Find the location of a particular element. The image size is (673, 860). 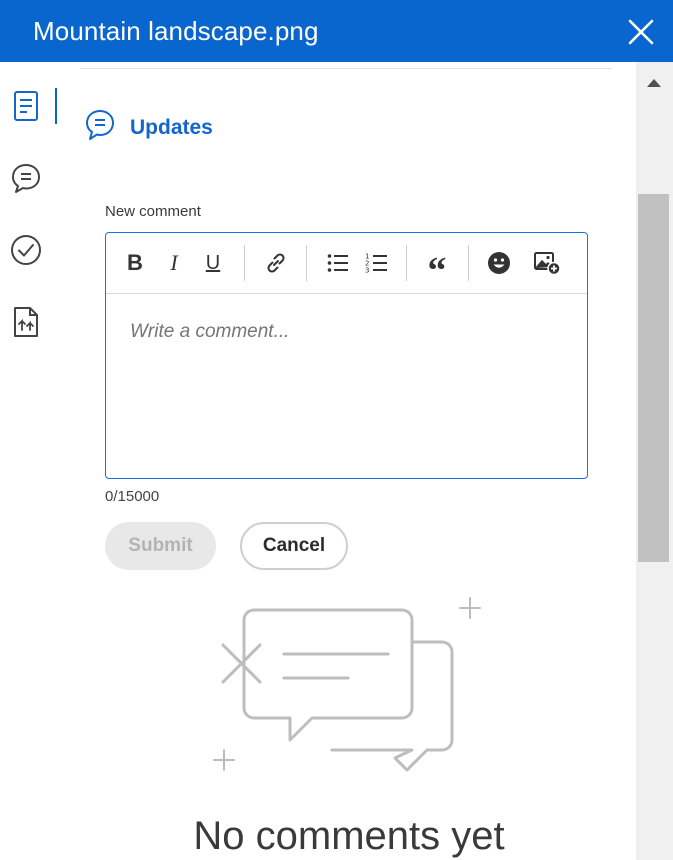

vertical-scrollbar is located at coordinates (654, 461).